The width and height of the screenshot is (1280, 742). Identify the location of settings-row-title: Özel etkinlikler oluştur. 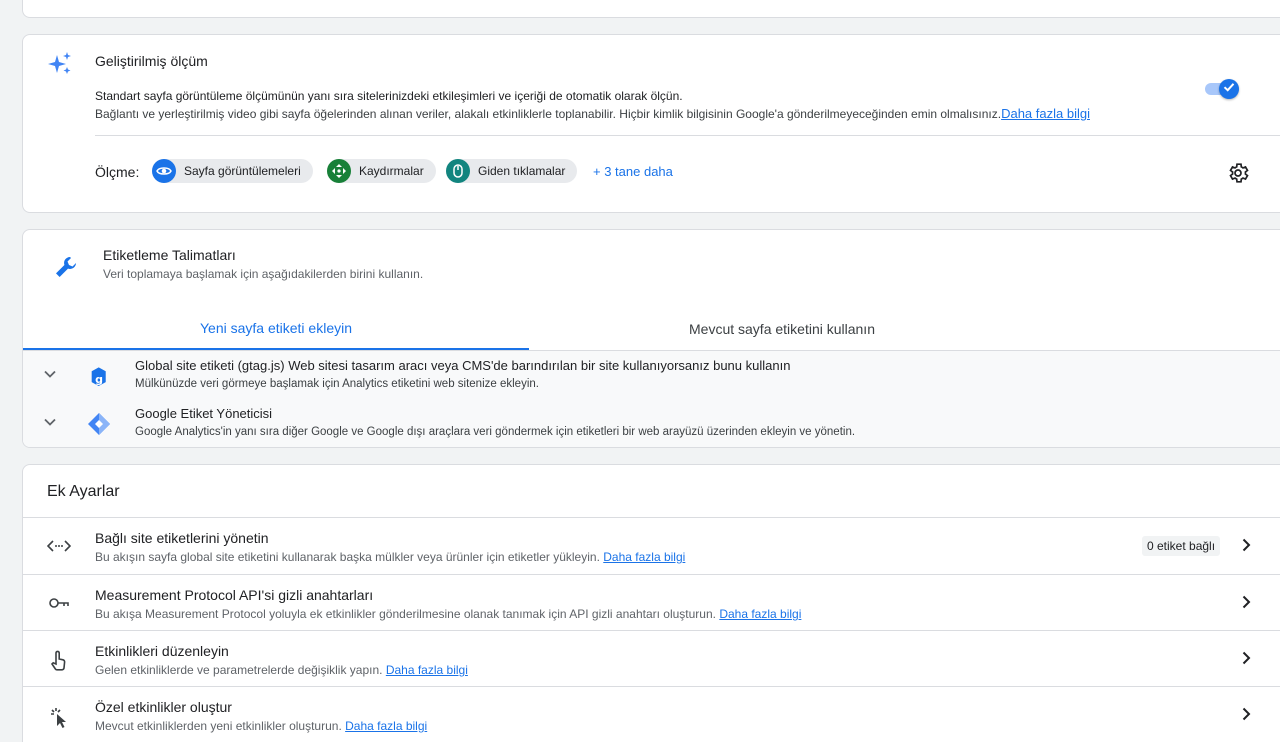
(163, 707).